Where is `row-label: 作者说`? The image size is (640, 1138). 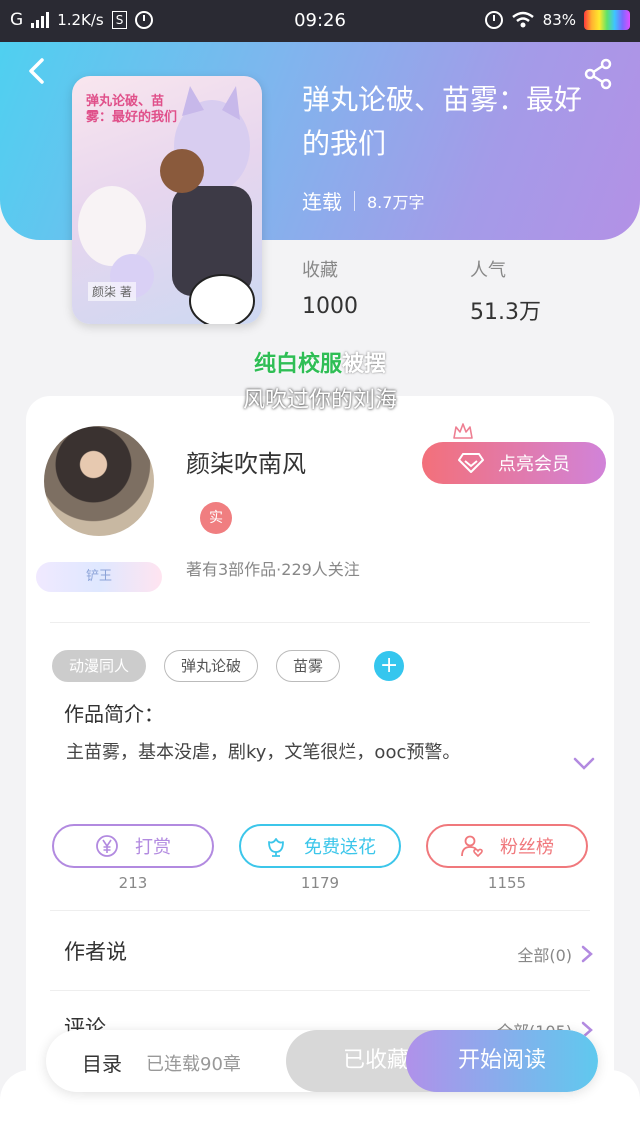 row-label: 作者说 is located at coordinates (95, 952).